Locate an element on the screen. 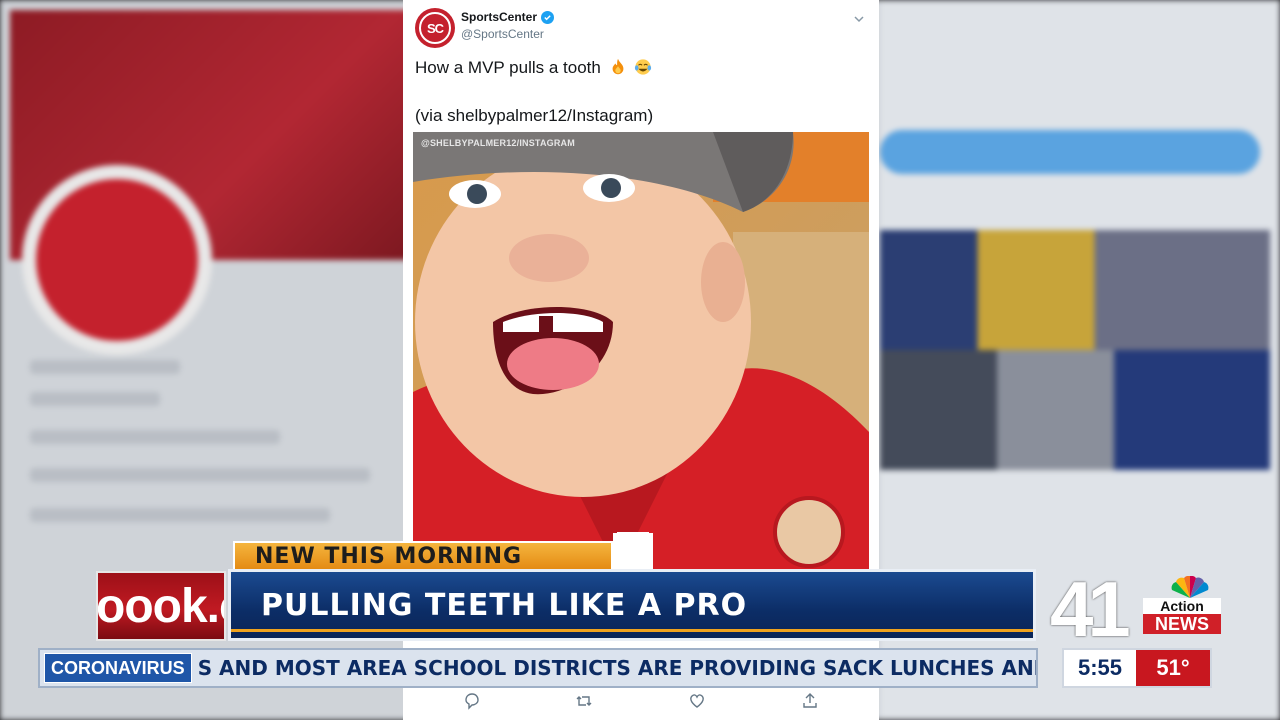 The width and height of the screenshot is (1280, 720). tweet-author-handle: @SportsCenter is located at coordinates (502, 34).